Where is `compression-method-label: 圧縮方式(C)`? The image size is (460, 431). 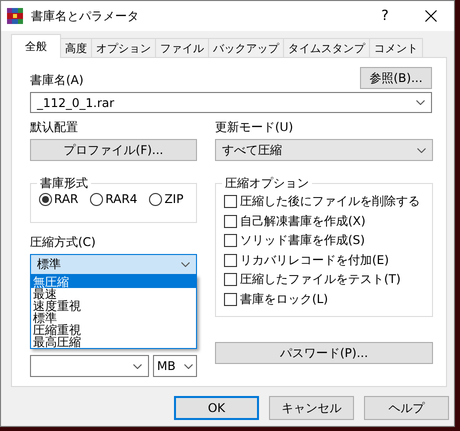 compression-method-label: 圧縮方式(C) is located at coordinates (63, 242).